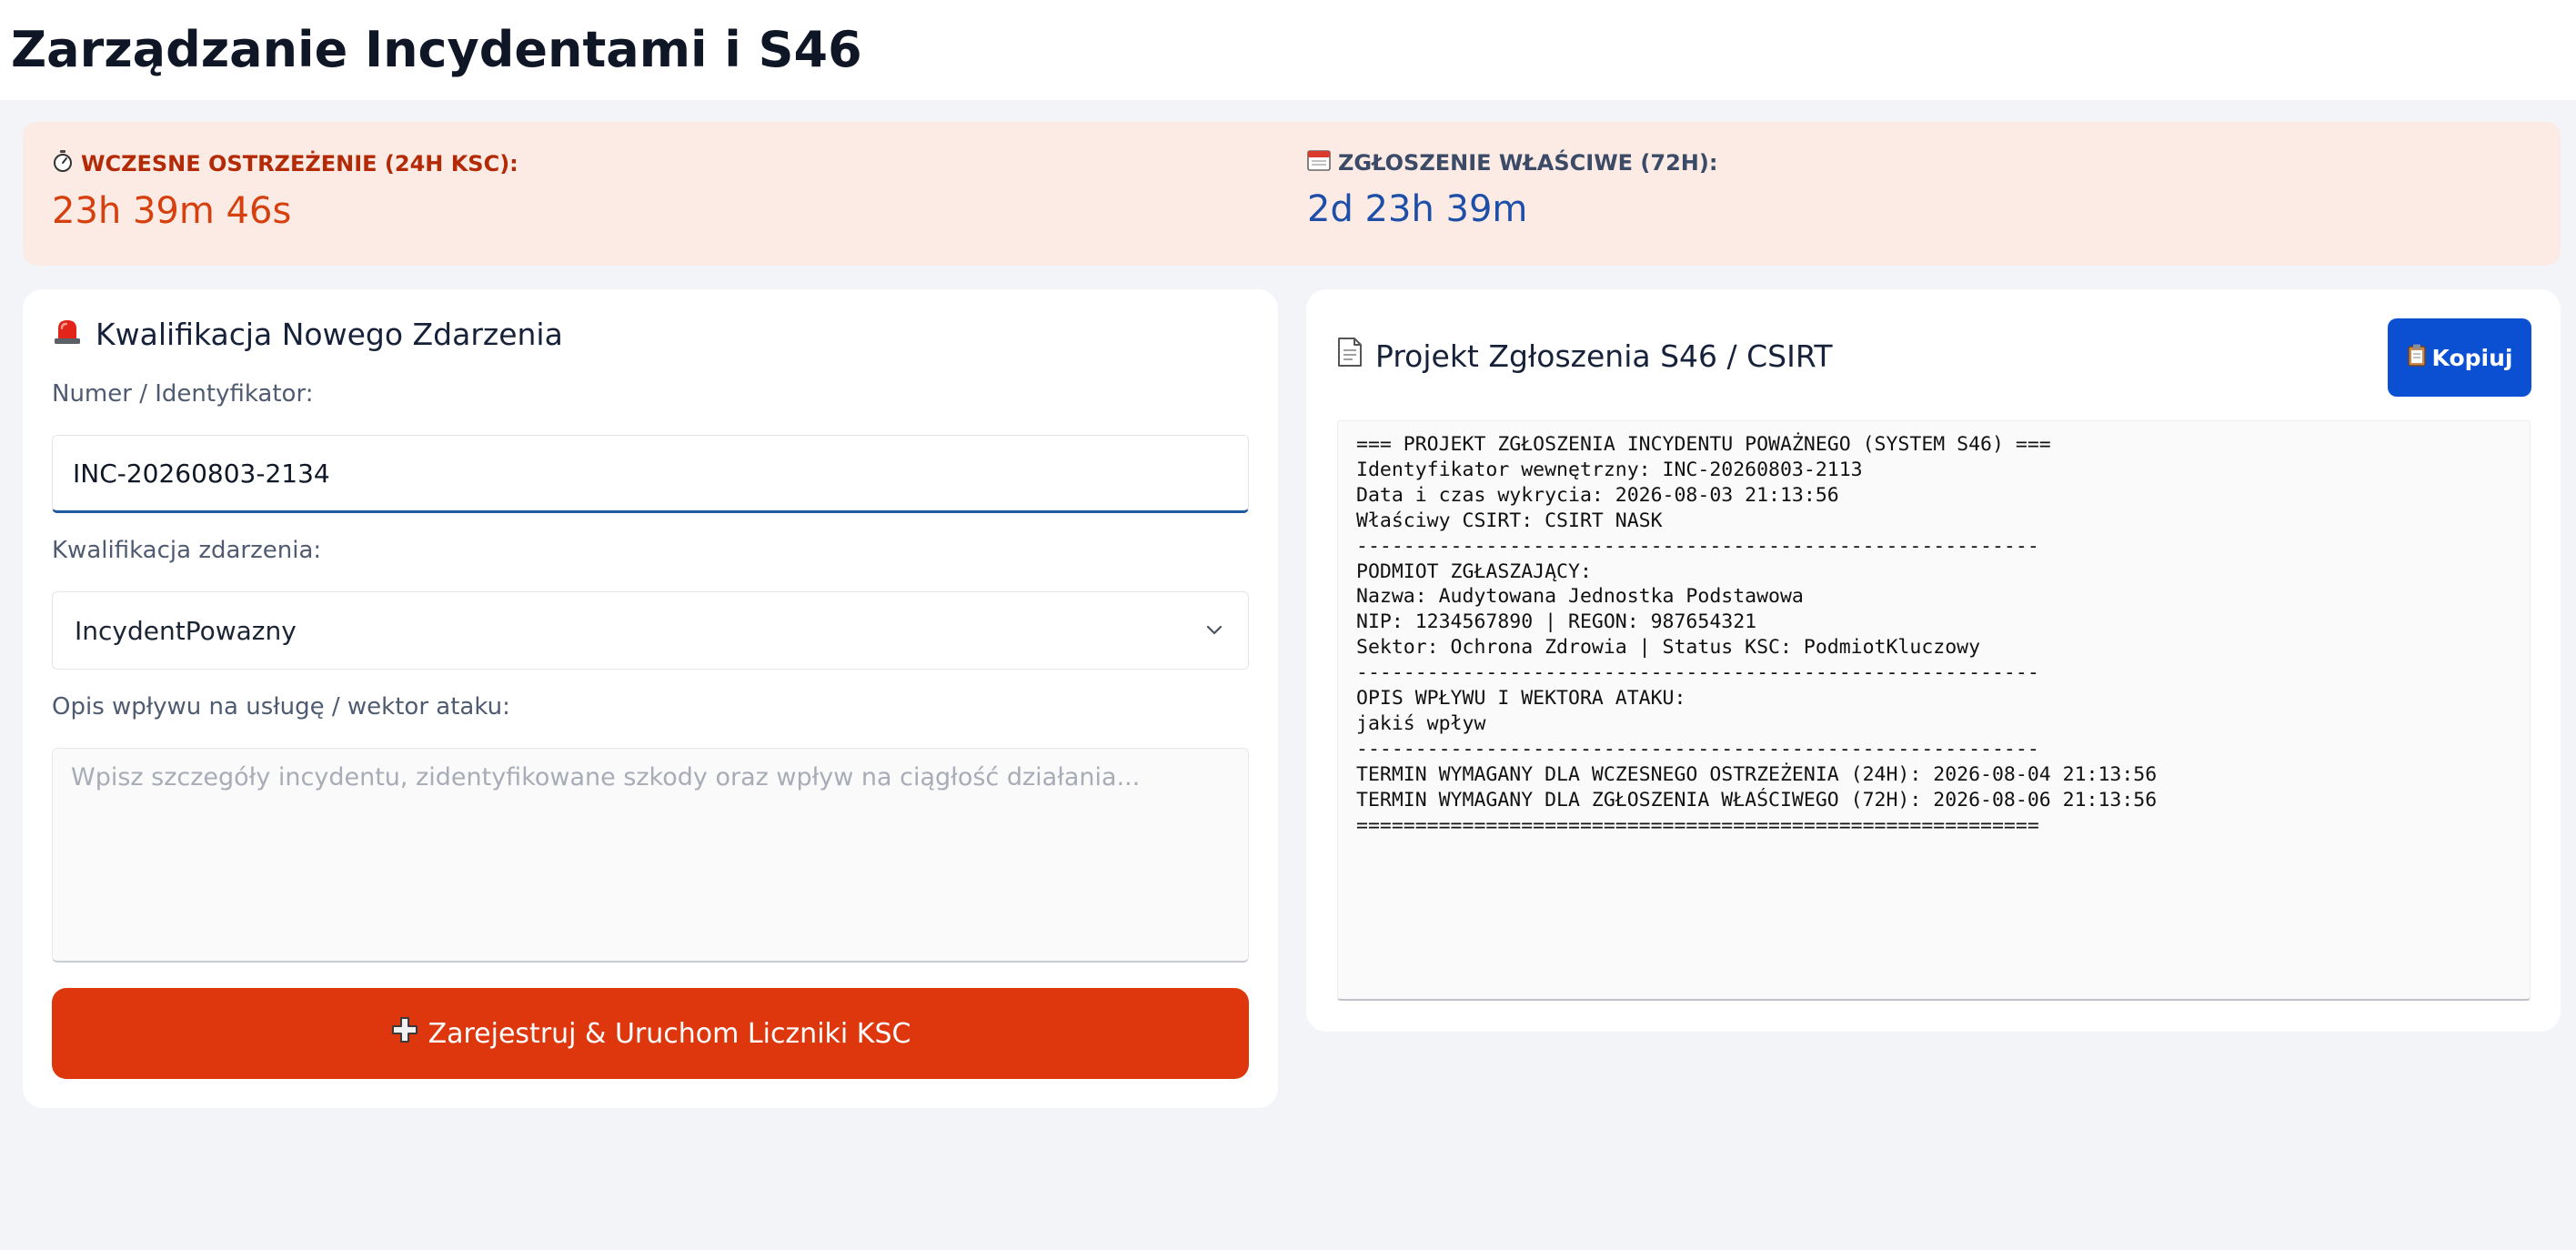 Image resolution: width=2576 pixels, height=1250 pixels. I want to click on classification-label: Kwalifikacja zdarzenia:, so click(187, 550).